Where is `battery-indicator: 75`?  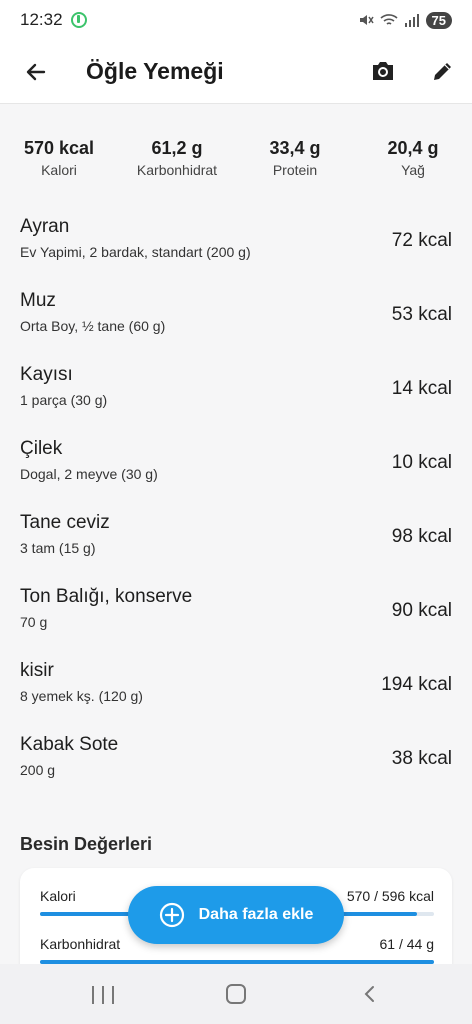 battery-indicator: 75 is located at coordinates (438, 20).